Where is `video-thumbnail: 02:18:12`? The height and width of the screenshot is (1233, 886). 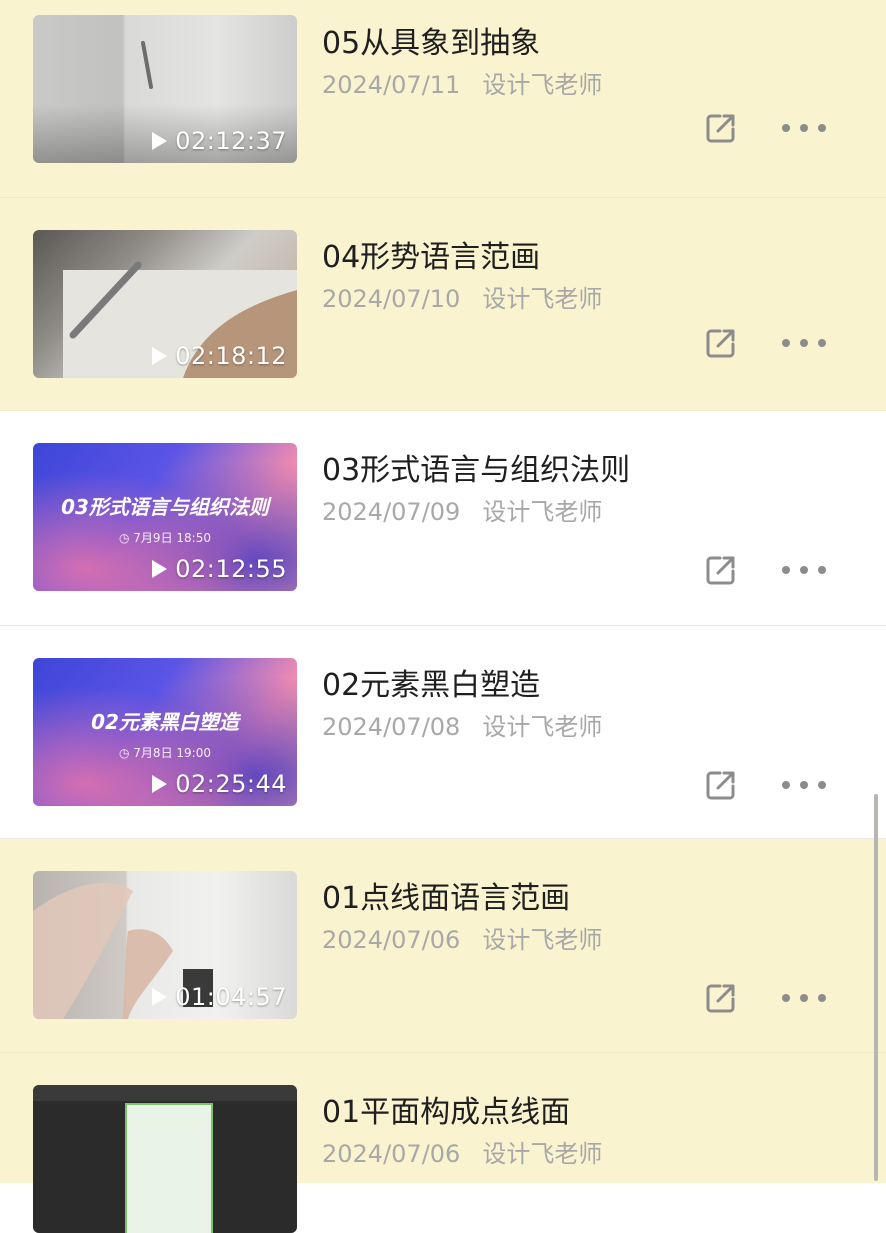
video-thumbnail: 02:18:12 is located at coordinates (165, 304).